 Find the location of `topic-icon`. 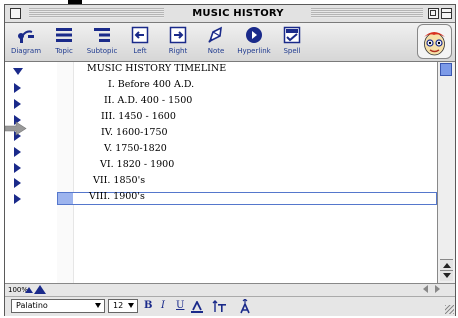

topic-icon is located at coordinates (64, 35).